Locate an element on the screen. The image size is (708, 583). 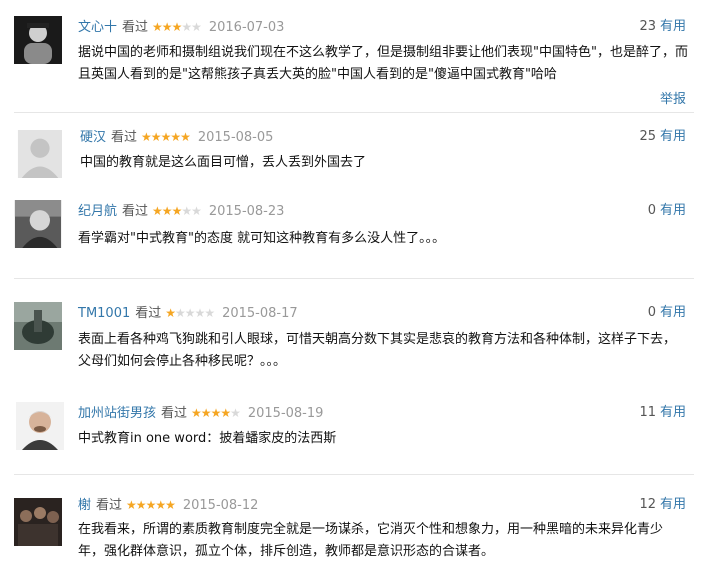
review-meta: 纪月航 看过 ★★★★★ 2015-08-23 is located at coordinates (181, 211).